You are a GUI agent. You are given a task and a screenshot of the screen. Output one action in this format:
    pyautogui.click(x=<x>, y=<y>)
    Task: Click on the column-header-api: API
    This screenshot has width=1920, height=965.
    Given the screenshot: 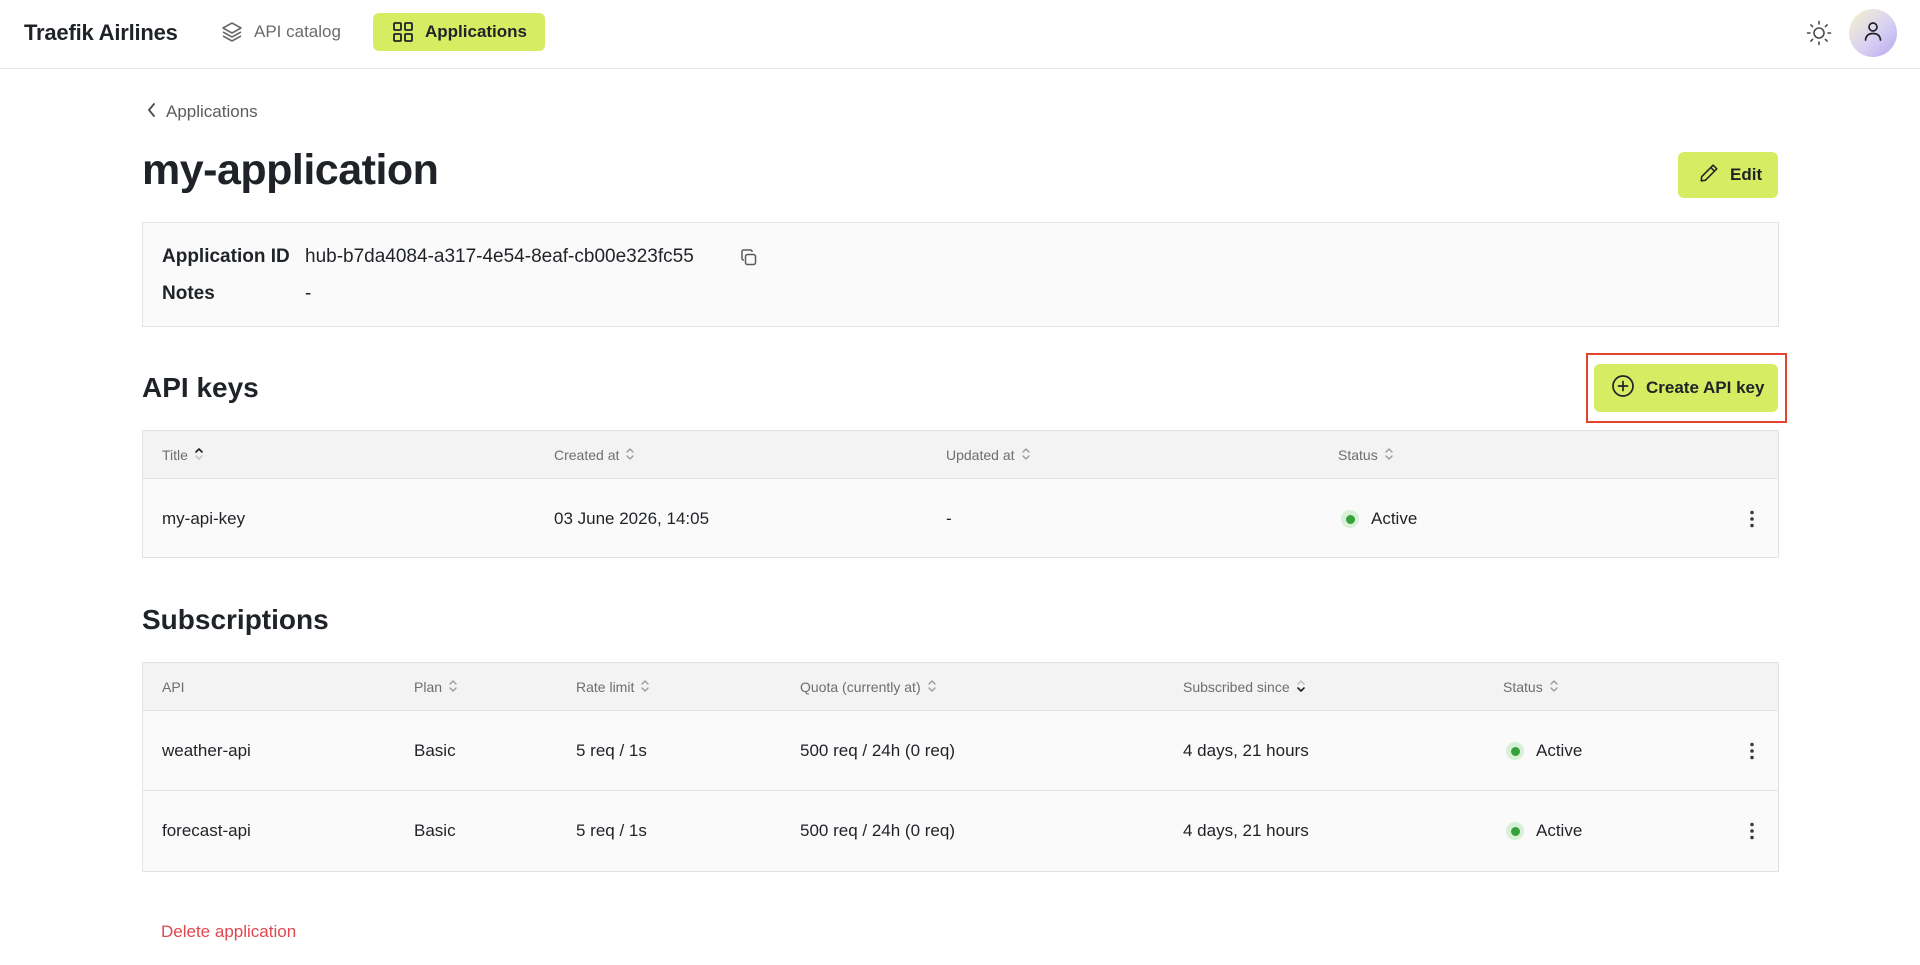 What is the action you would take?
    pyautogui.click(x=173, y=687)
    